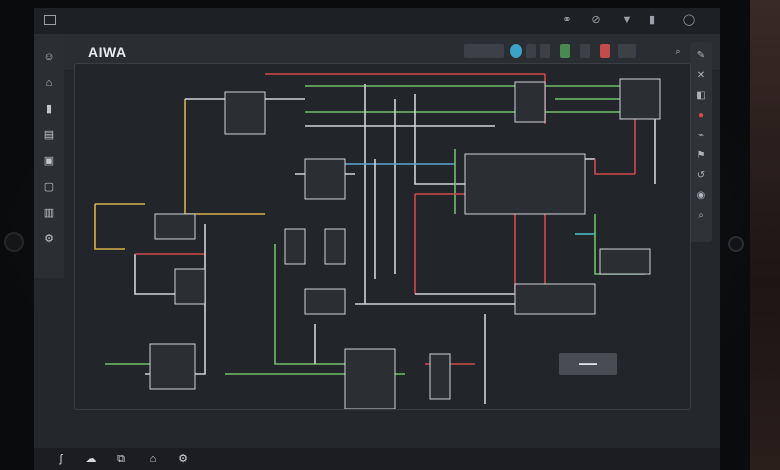 This screenshot has width=780, height=470. What do you see at coordinates (701, 76) in the screenshot?
I see `close-icon: ✕` at bounding box center [701, 76].